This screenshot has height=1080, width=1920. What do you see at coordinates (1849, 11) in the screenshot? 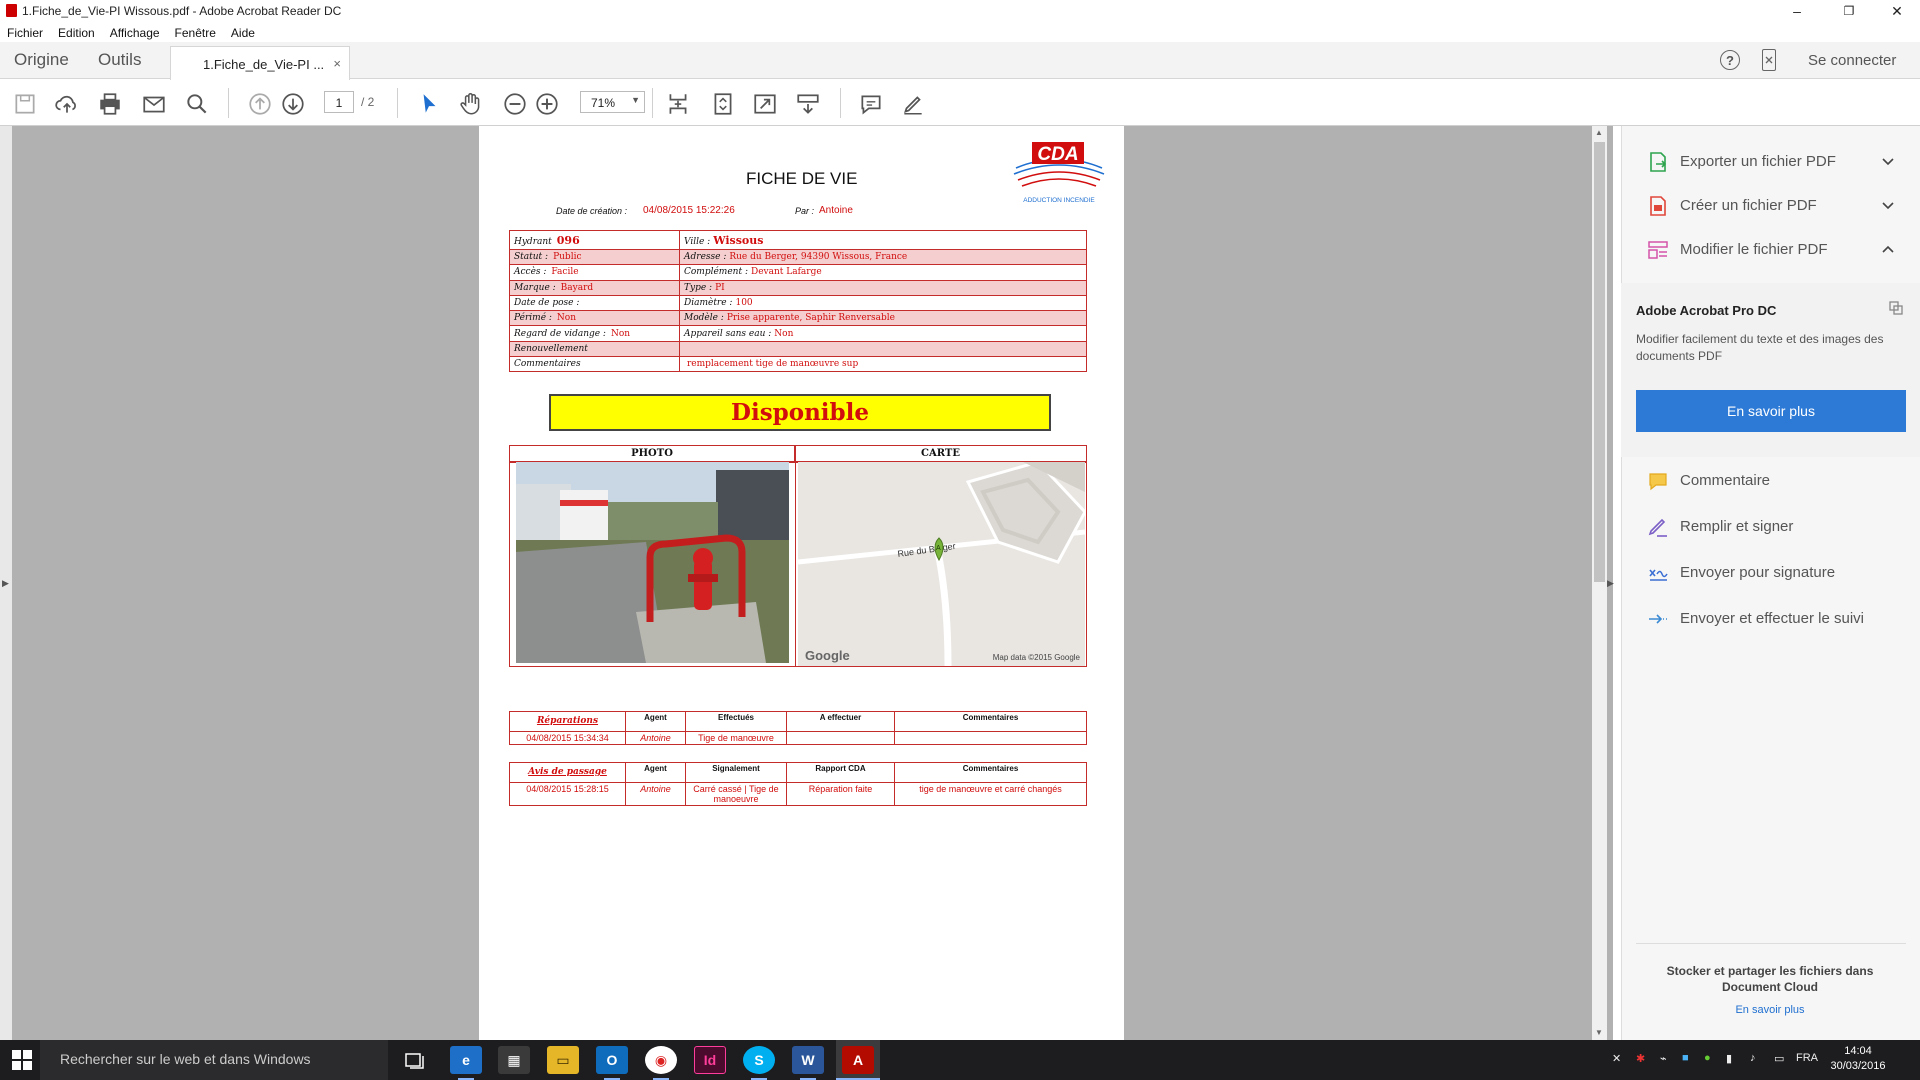
I see `restore-button: ❐` at bounding box center [1849, 11].